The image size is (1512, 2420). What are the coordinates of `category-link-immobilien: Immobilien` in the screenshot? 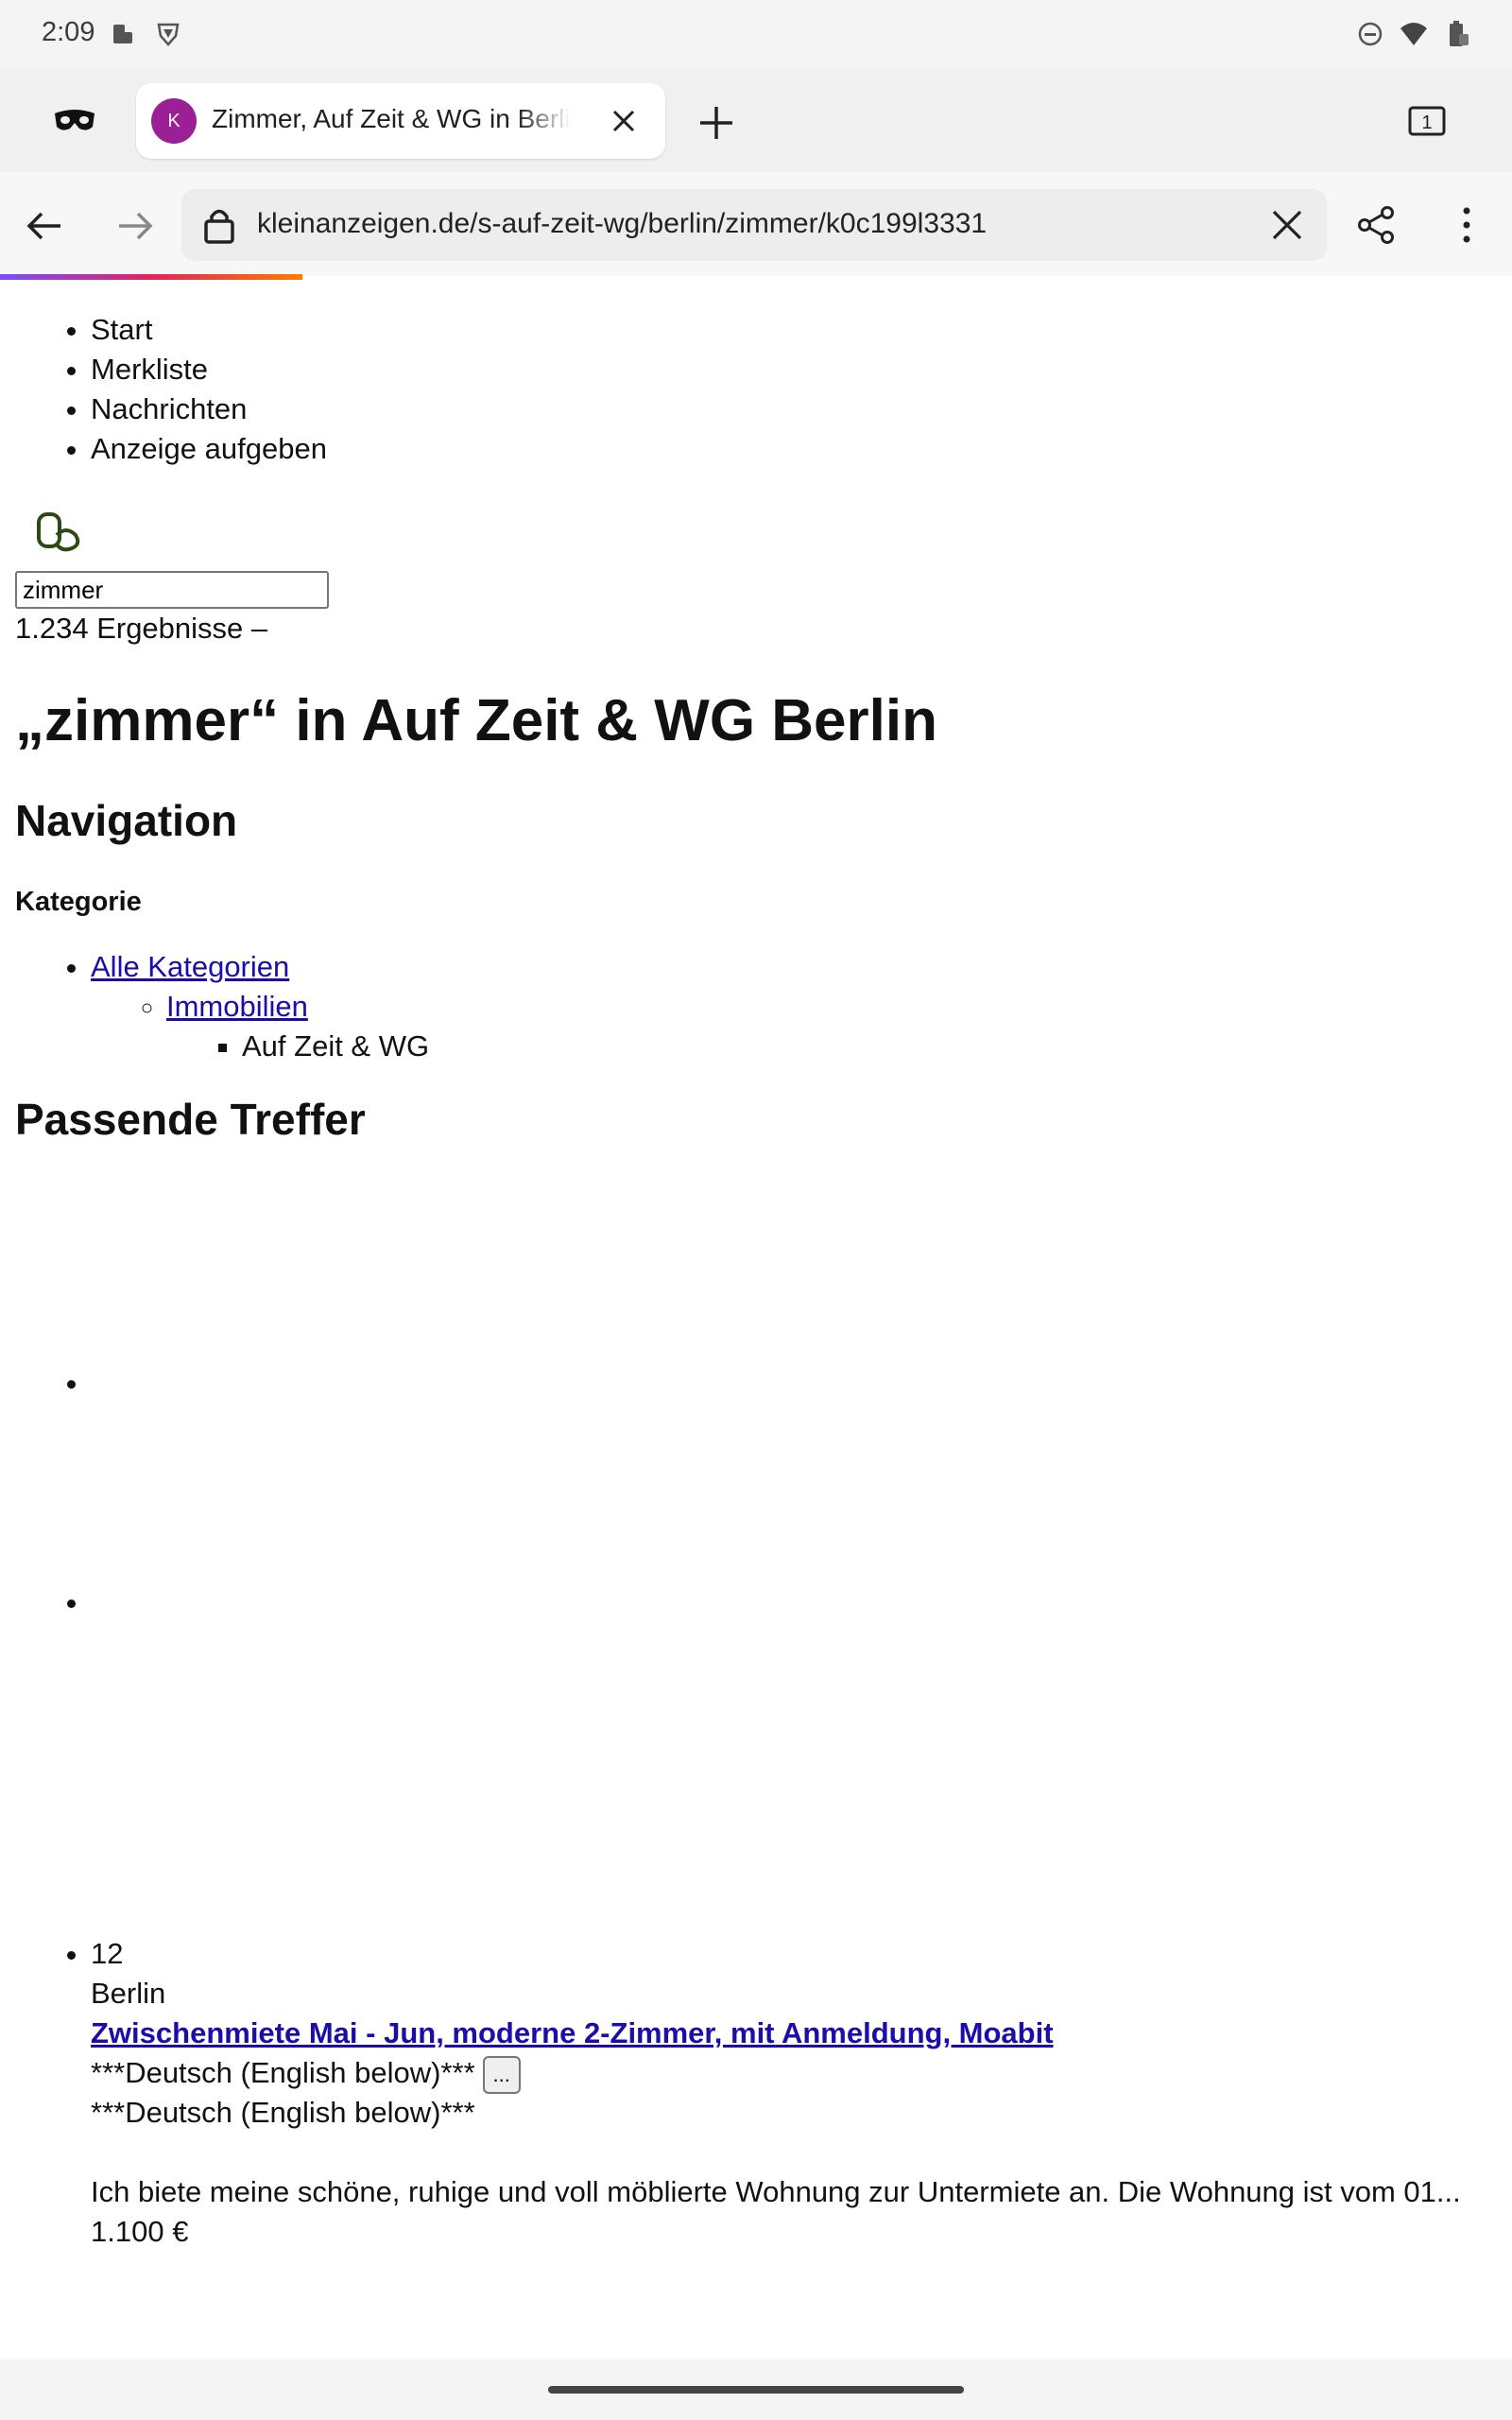 It's located at (237, 1006).